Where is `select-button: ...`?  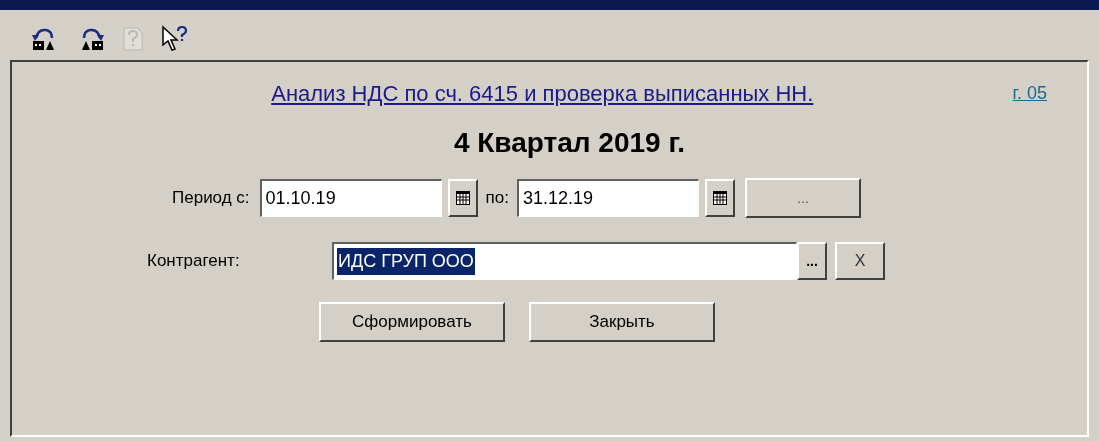 select-button: ... is located at coordinates (812, 261).